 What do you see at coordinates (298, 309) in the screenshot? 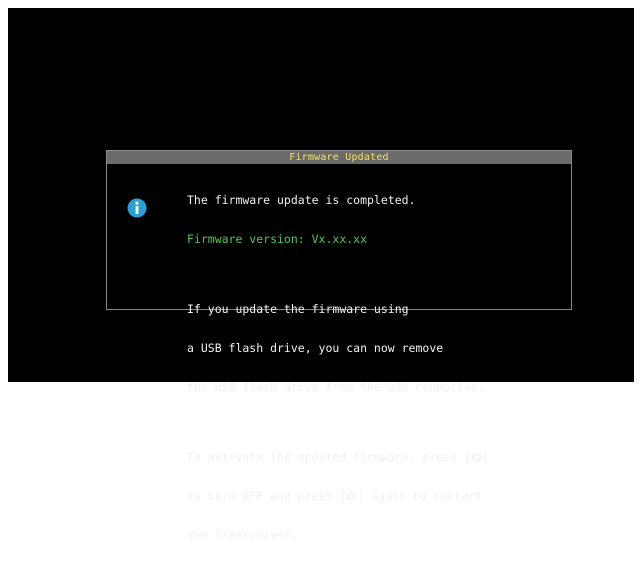
I see `usb-line-1: If you update the firmware using` at bounding box center [298, 309].